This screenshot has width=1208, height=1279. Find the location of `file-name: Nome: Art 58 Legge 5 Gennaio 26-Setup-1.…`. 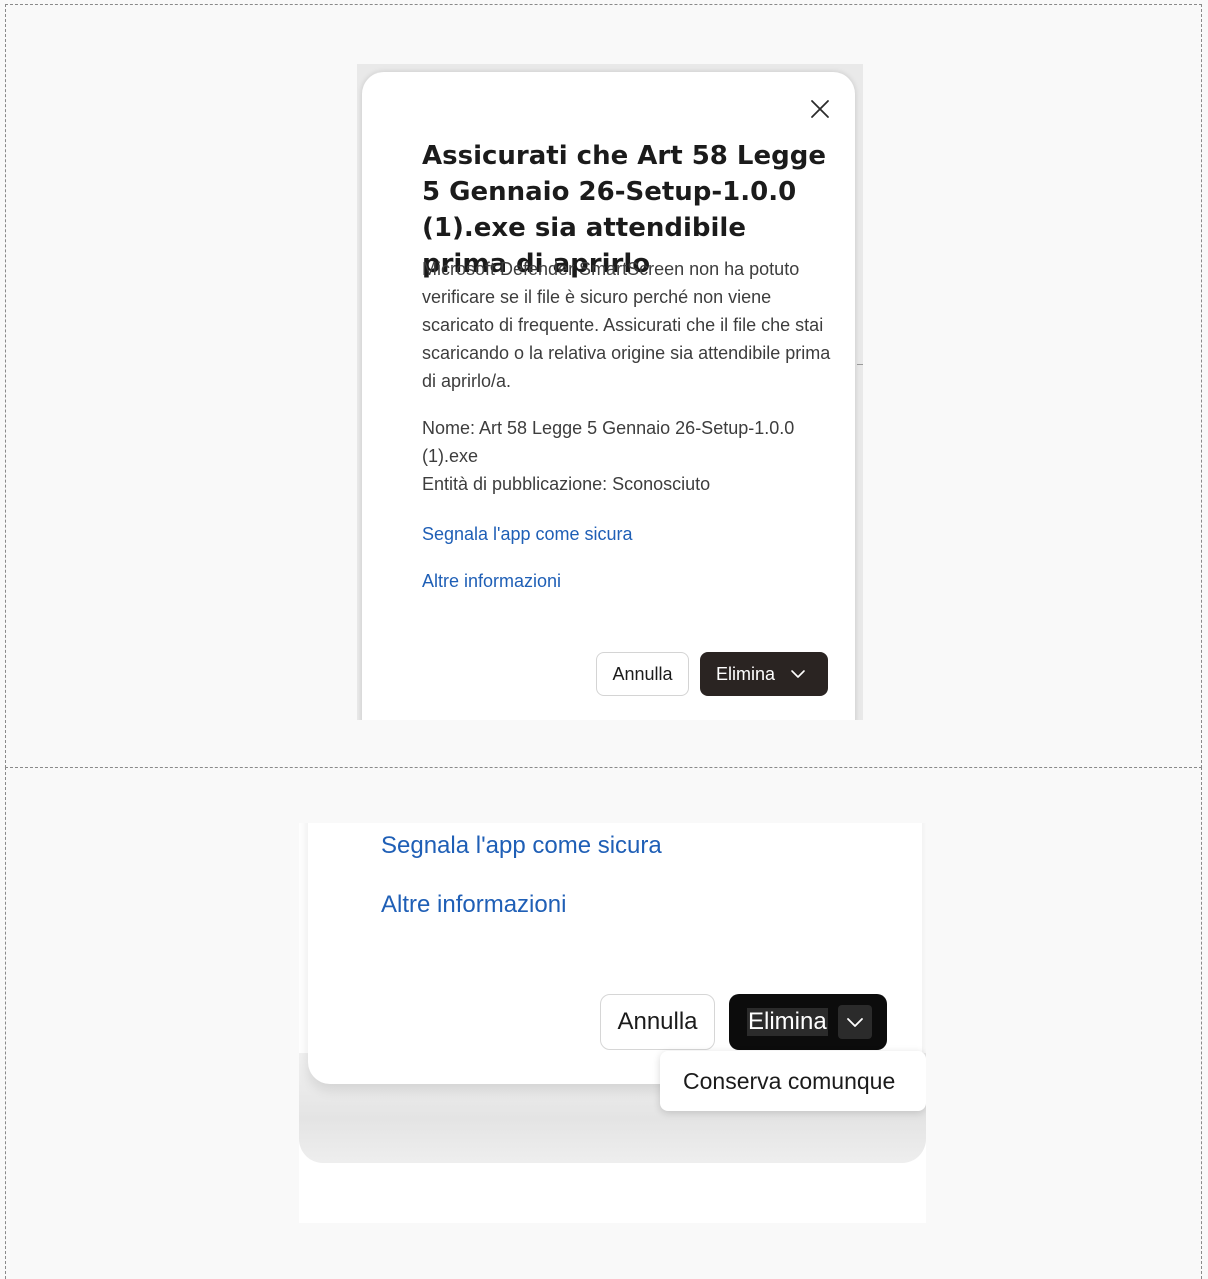

file-name: Nome: Art 58 Legge 5 Gennaio 26-Setup-1.… is located at coordinates (608, 442).